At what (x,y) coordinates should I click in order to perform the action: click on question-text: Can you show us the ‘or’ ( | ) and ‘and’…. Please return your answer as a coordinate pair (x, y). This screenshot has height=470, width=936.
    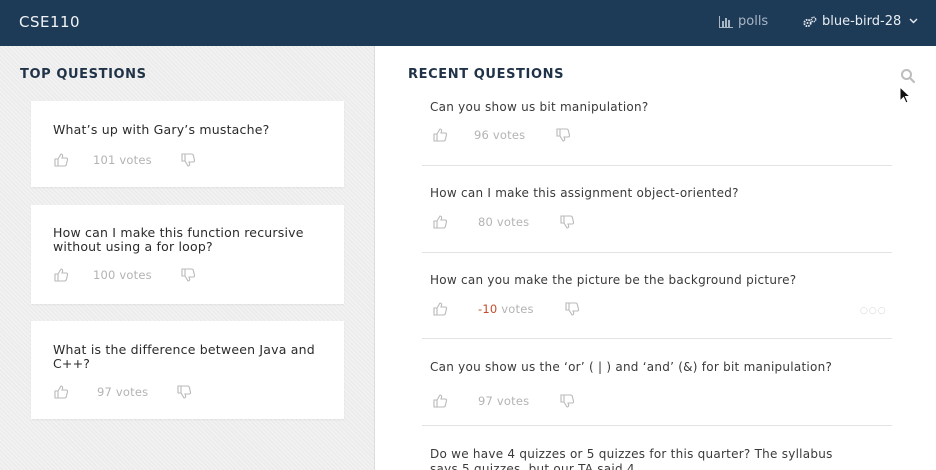
    Looking at the image, I should click on (631, 367).